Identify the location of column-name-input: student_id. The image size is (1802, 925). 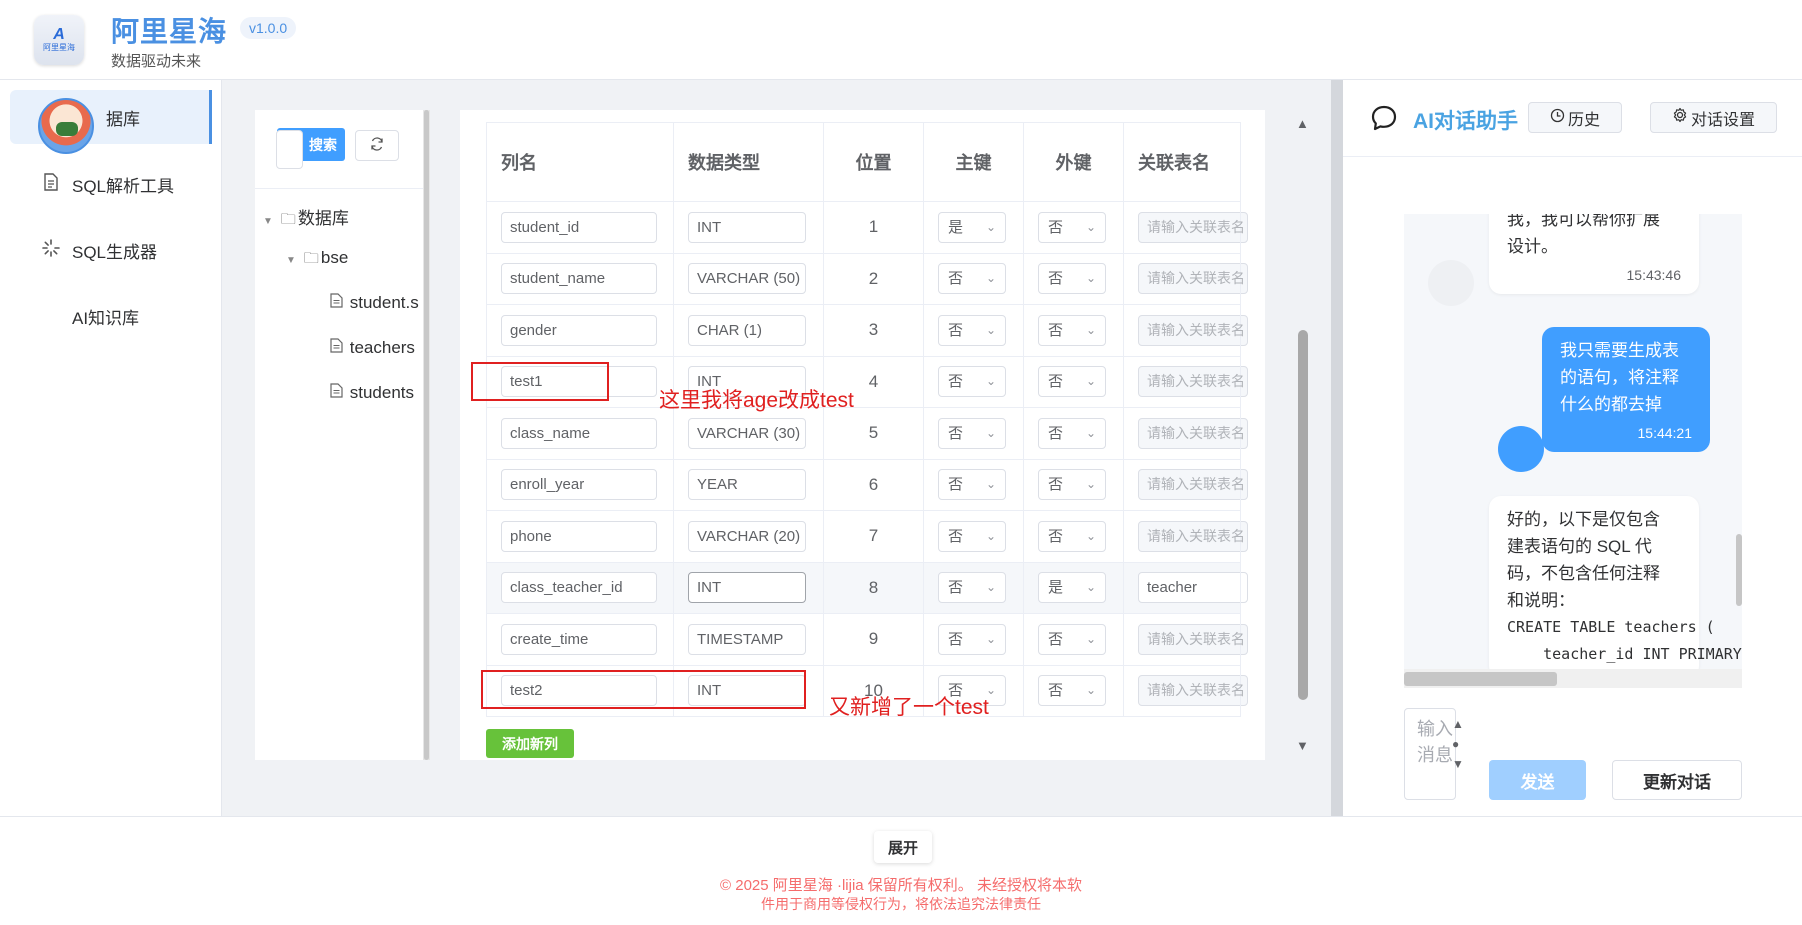
(579, 227).